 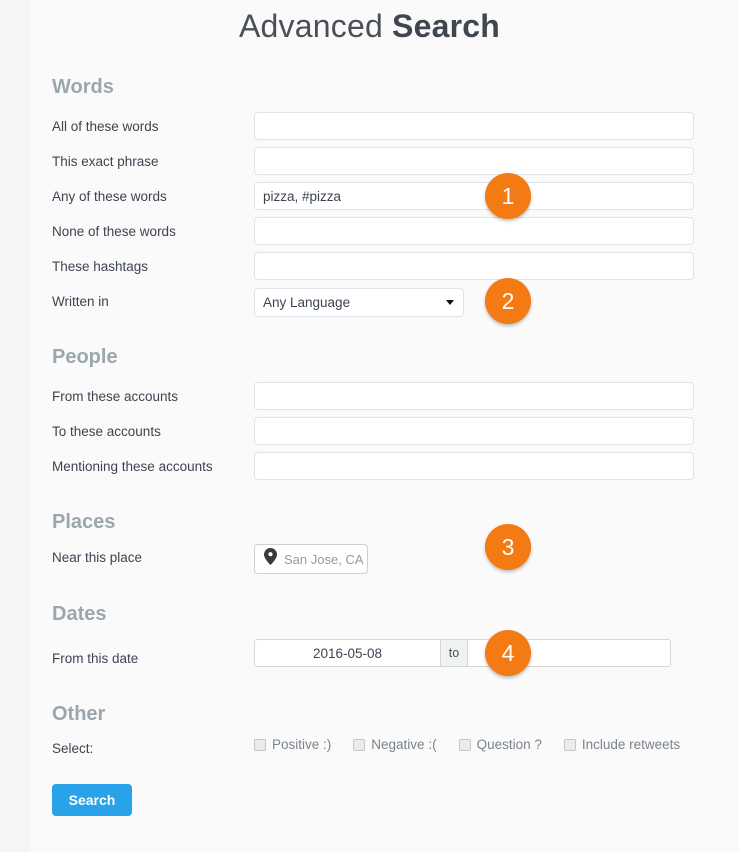 What do you see at coordinates (92, 800) in the screenshot?
I see `search-button: Search` at bounding box center [92, 800].